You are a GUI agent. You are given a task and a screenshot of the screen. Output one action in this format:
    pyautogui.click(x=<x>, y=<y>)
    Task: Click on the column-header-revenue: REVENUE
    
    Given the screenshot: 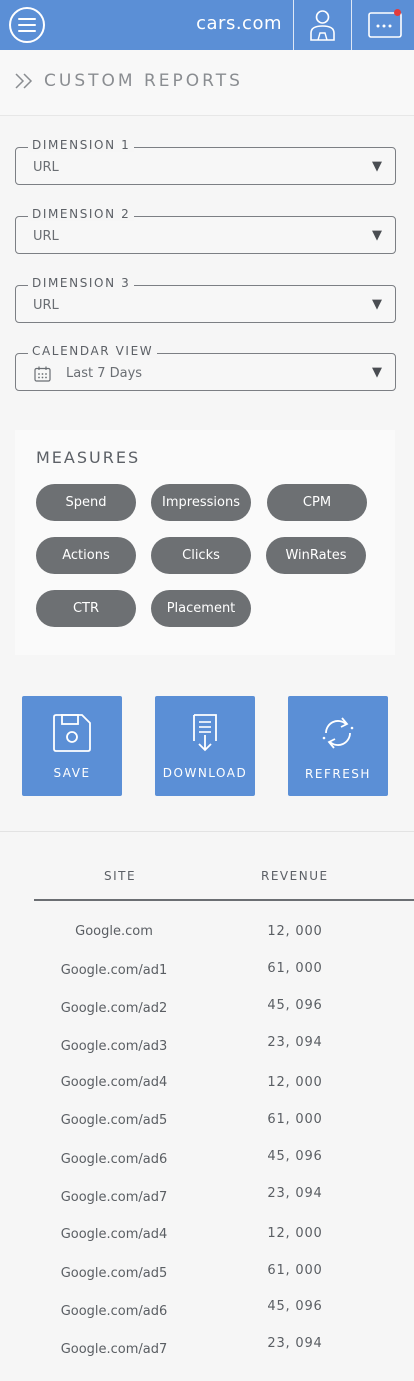 What is the action you would take?
    pyautogui.click(x=295, y=876)
    